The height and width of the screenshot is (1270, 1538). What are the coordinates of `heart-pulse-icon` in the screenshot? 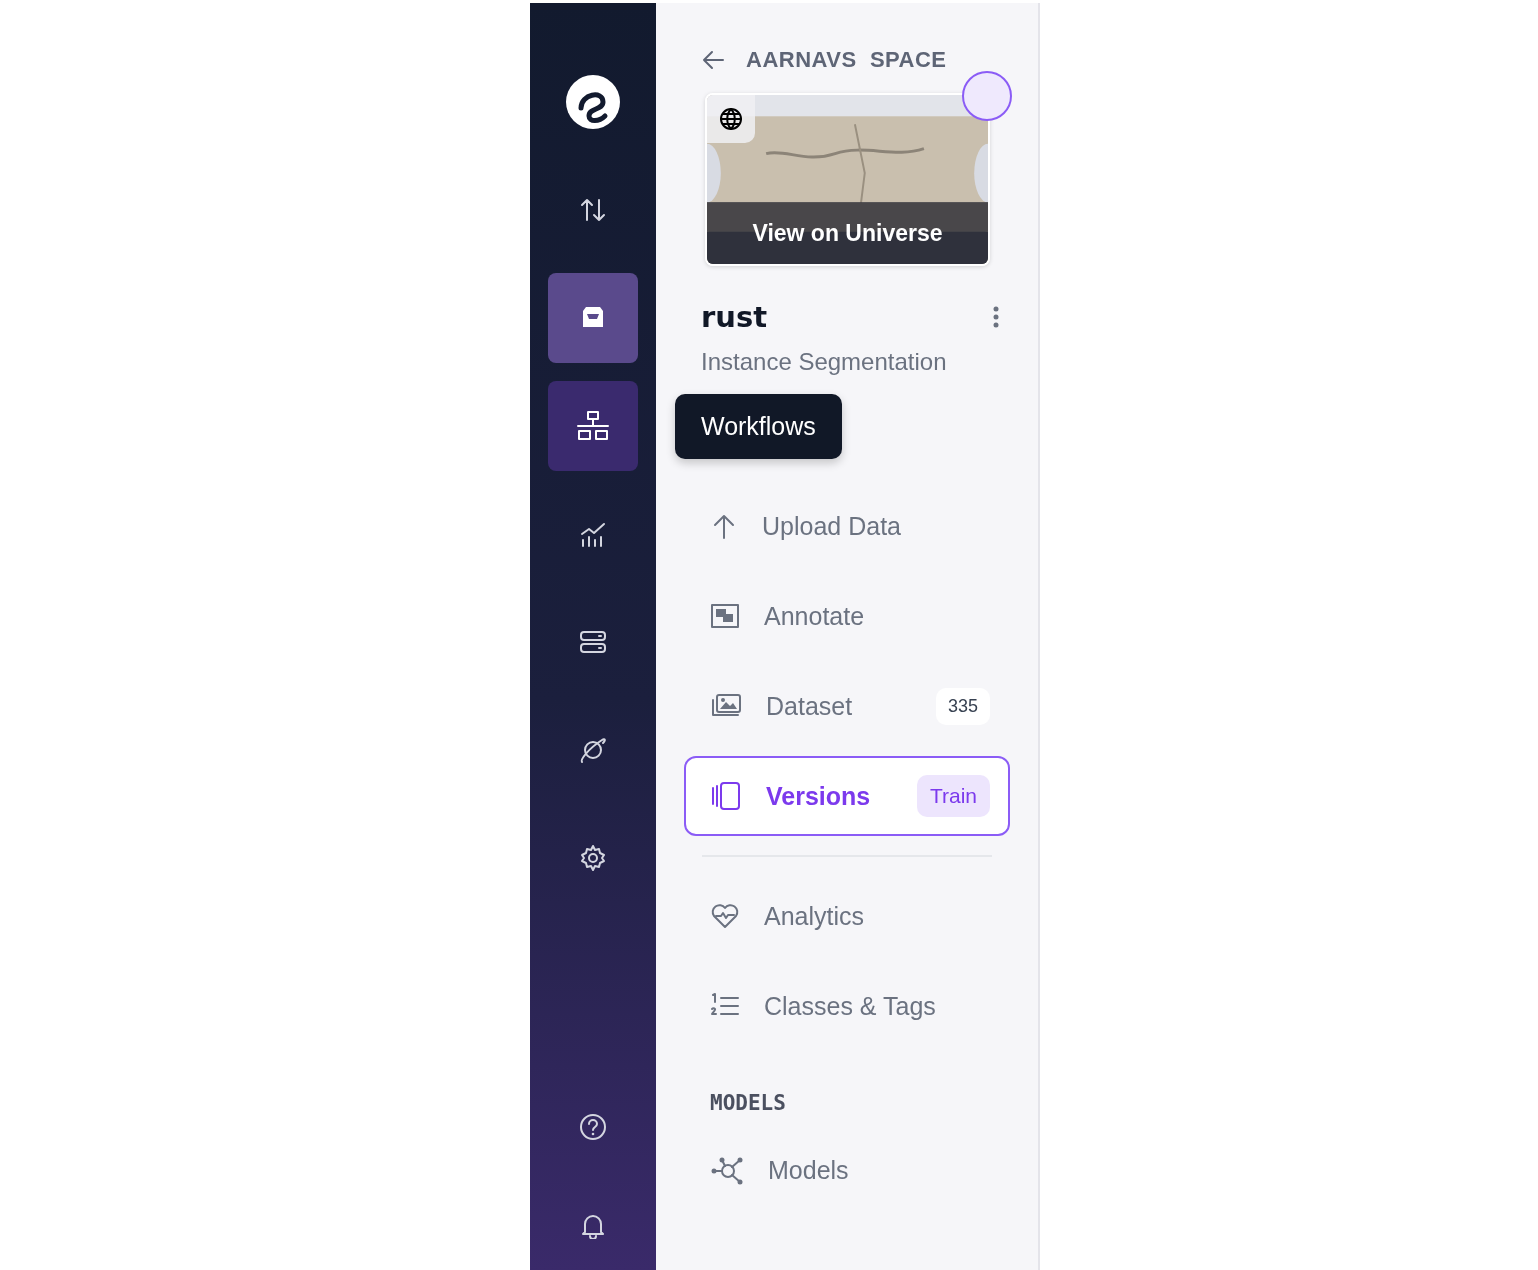 It's located at (725, 916).